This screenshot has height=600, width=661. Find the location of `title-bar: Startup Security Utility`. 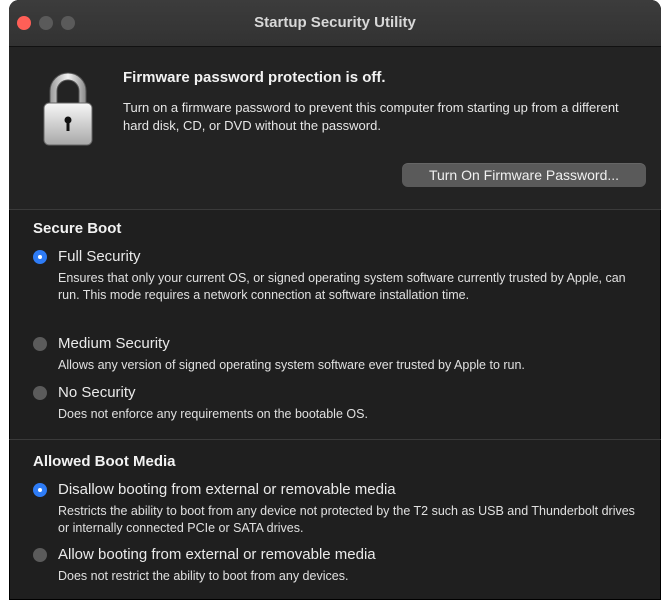

title-bar: Startup Security Utility is located at coordinates (335, 23).